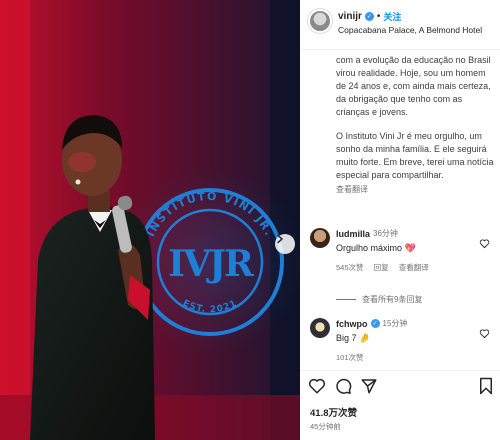 The image size is (500, 440). Describe the element at coordinates (343, 386) in the screenshot. I see `comment-bubble-icon` at that location.